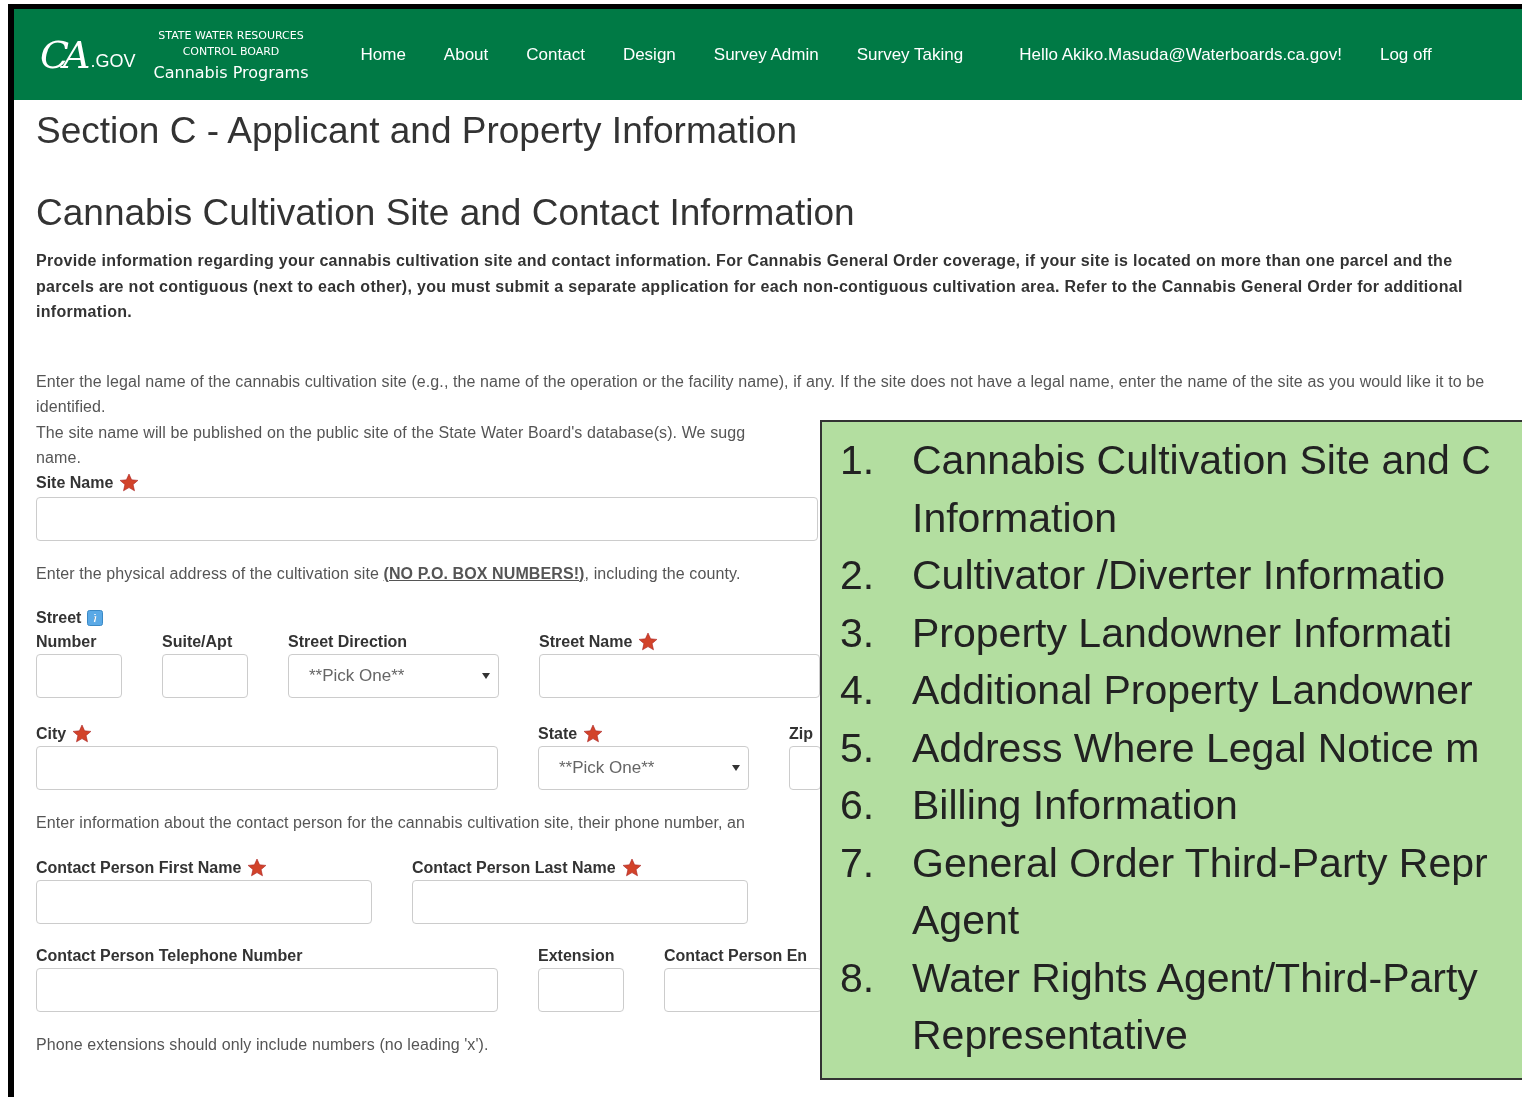 The image size is (1522, 1102). I want to click on nav-link: About, so click(466, 54).